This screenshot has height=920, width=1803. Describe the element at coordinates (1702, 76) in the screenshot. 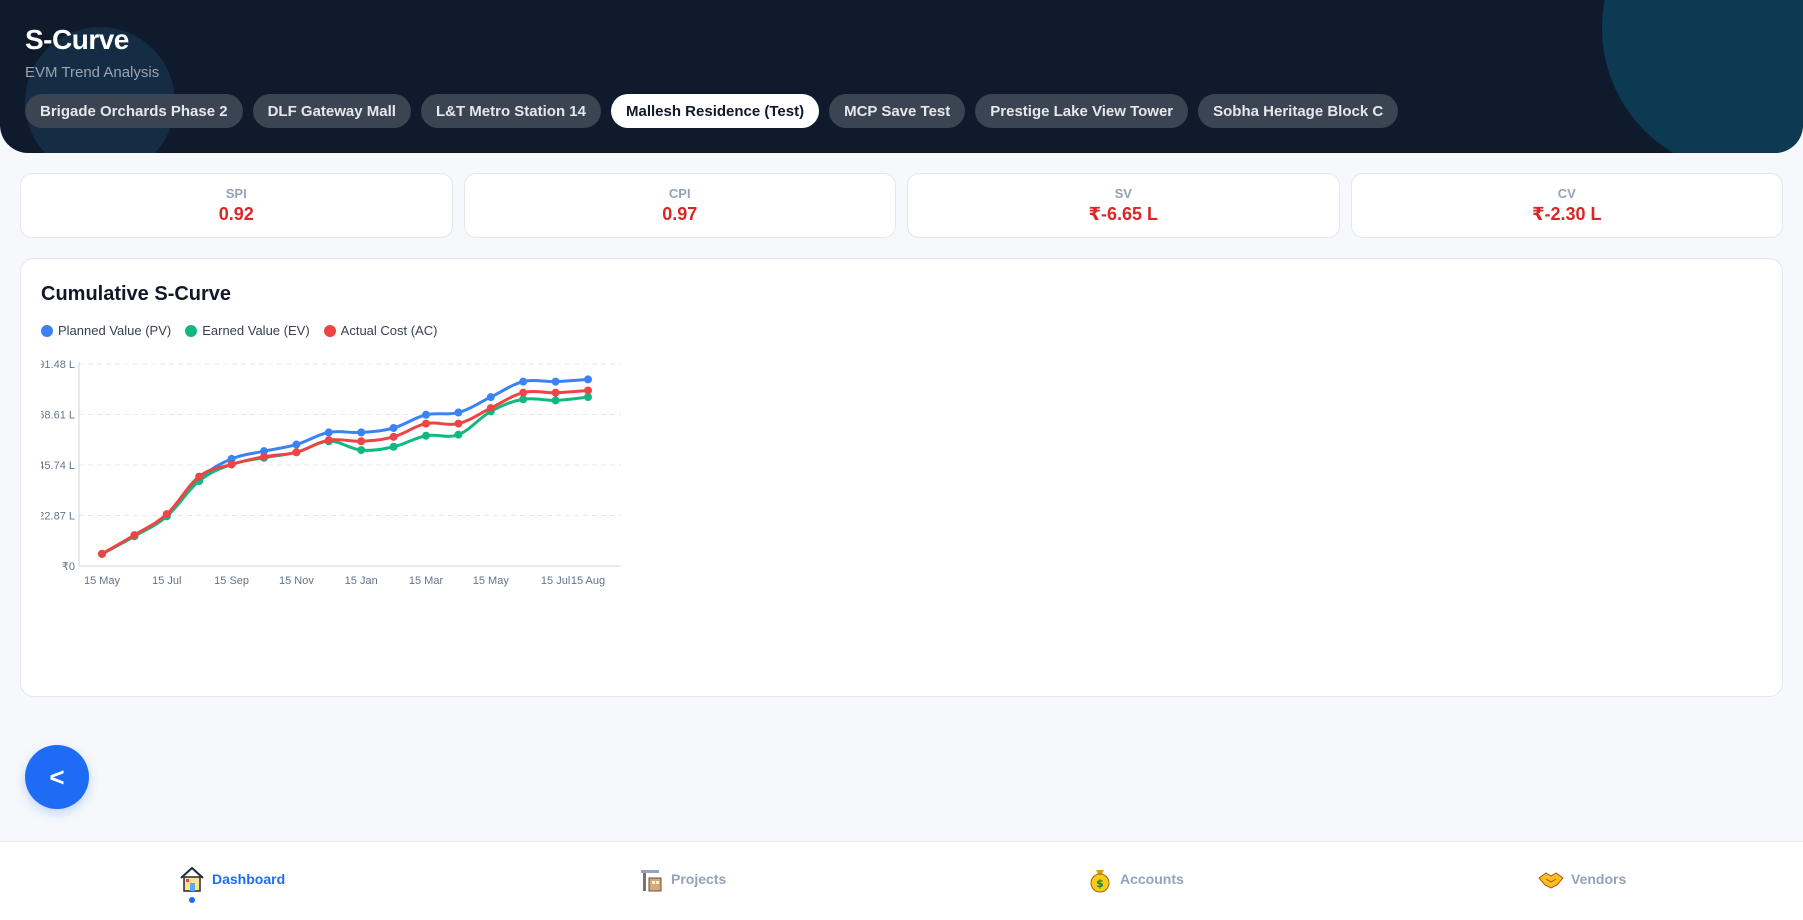

I see `header-decoration` at that location.